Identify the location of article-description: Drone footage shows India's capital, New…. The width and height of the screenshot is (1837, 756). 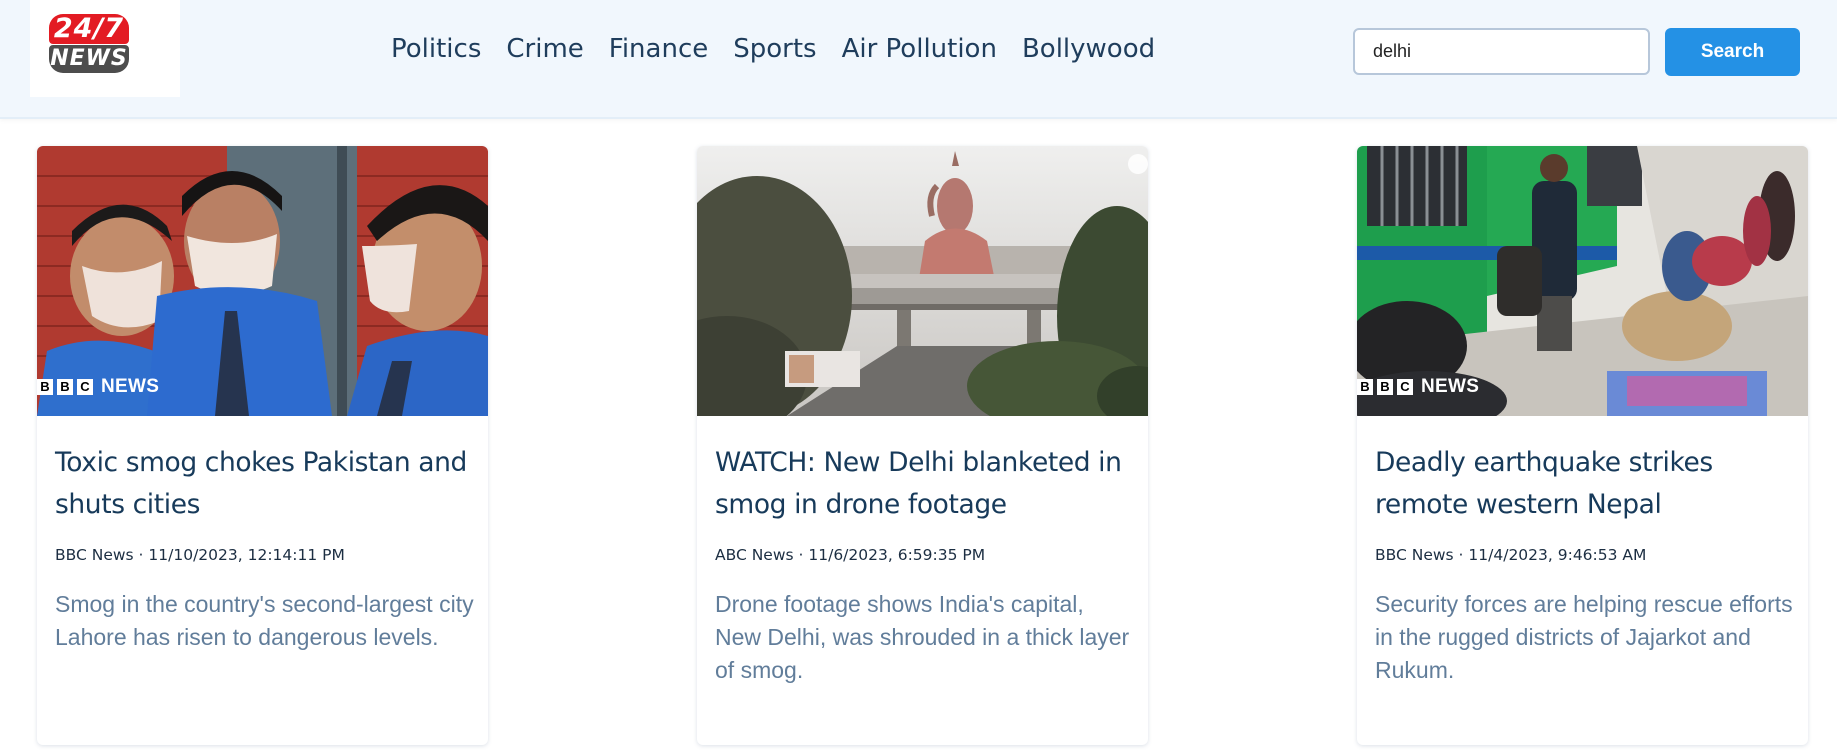
(922, 637).